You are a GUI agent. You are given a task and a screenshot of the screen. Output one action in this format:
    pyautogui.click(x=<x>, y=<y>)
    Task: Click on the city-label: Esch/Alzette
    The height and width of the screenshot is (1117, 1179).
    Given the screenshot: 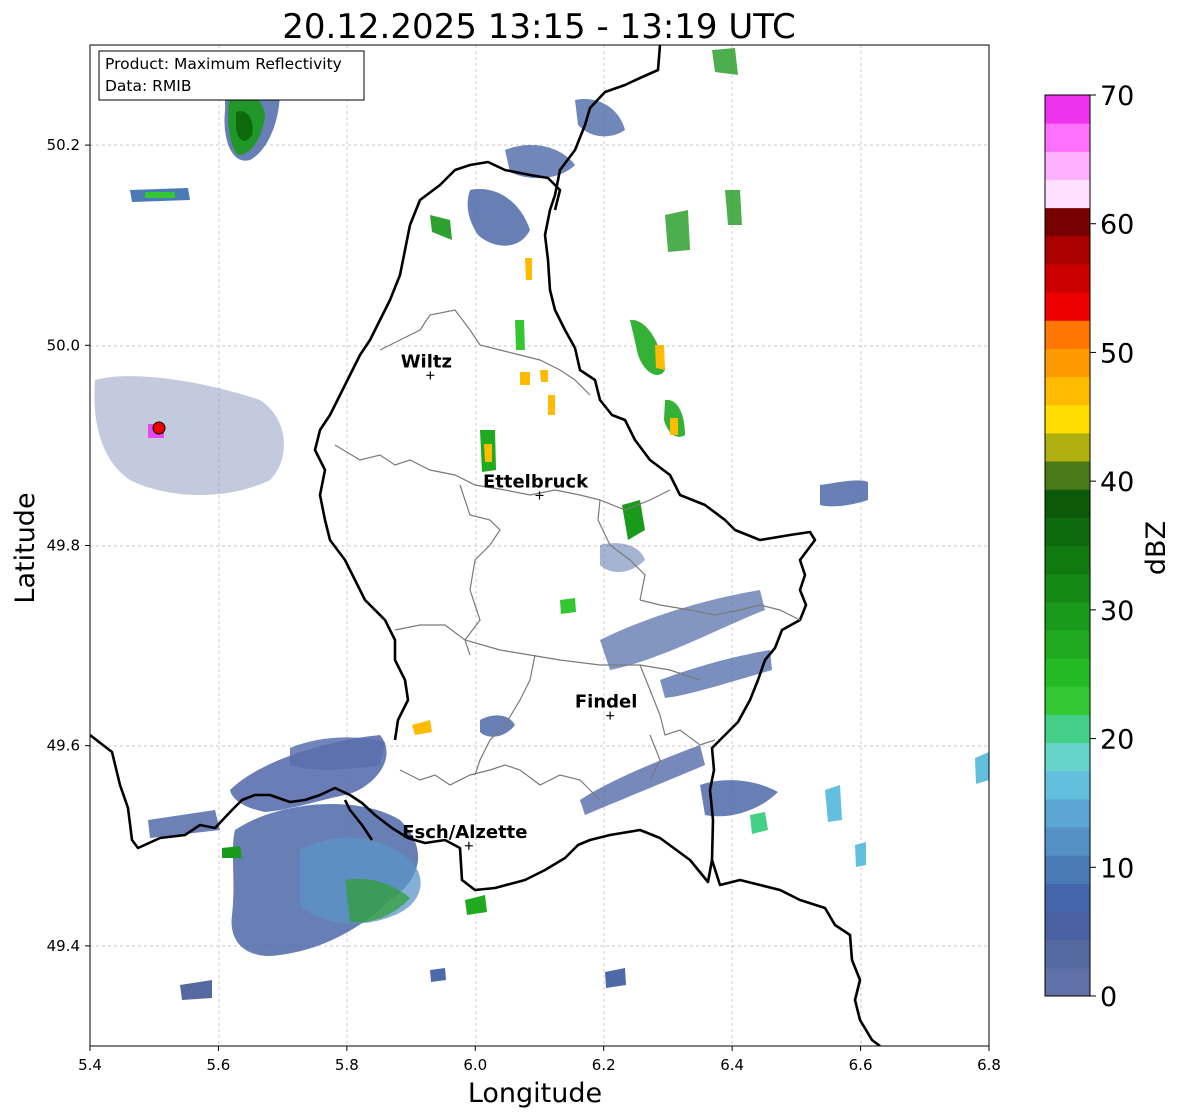 What is the action you would take?
    pyautogui.click(x=464, y=832)
    